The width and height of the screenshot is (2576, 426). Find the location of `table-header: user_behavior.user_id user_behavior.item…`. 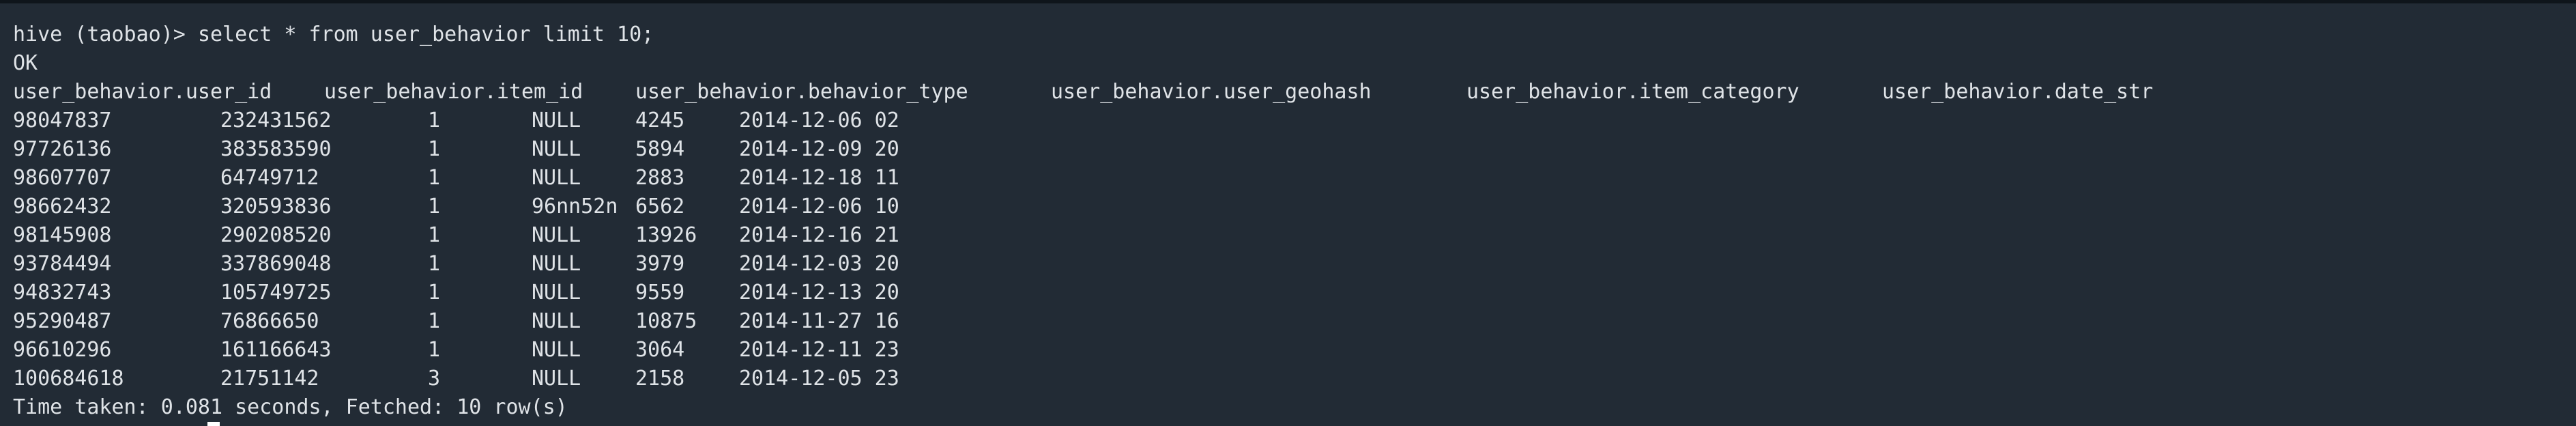

table-header: user_behavior.user_id user_behavior.item… is located at coordinates (1275, 92).